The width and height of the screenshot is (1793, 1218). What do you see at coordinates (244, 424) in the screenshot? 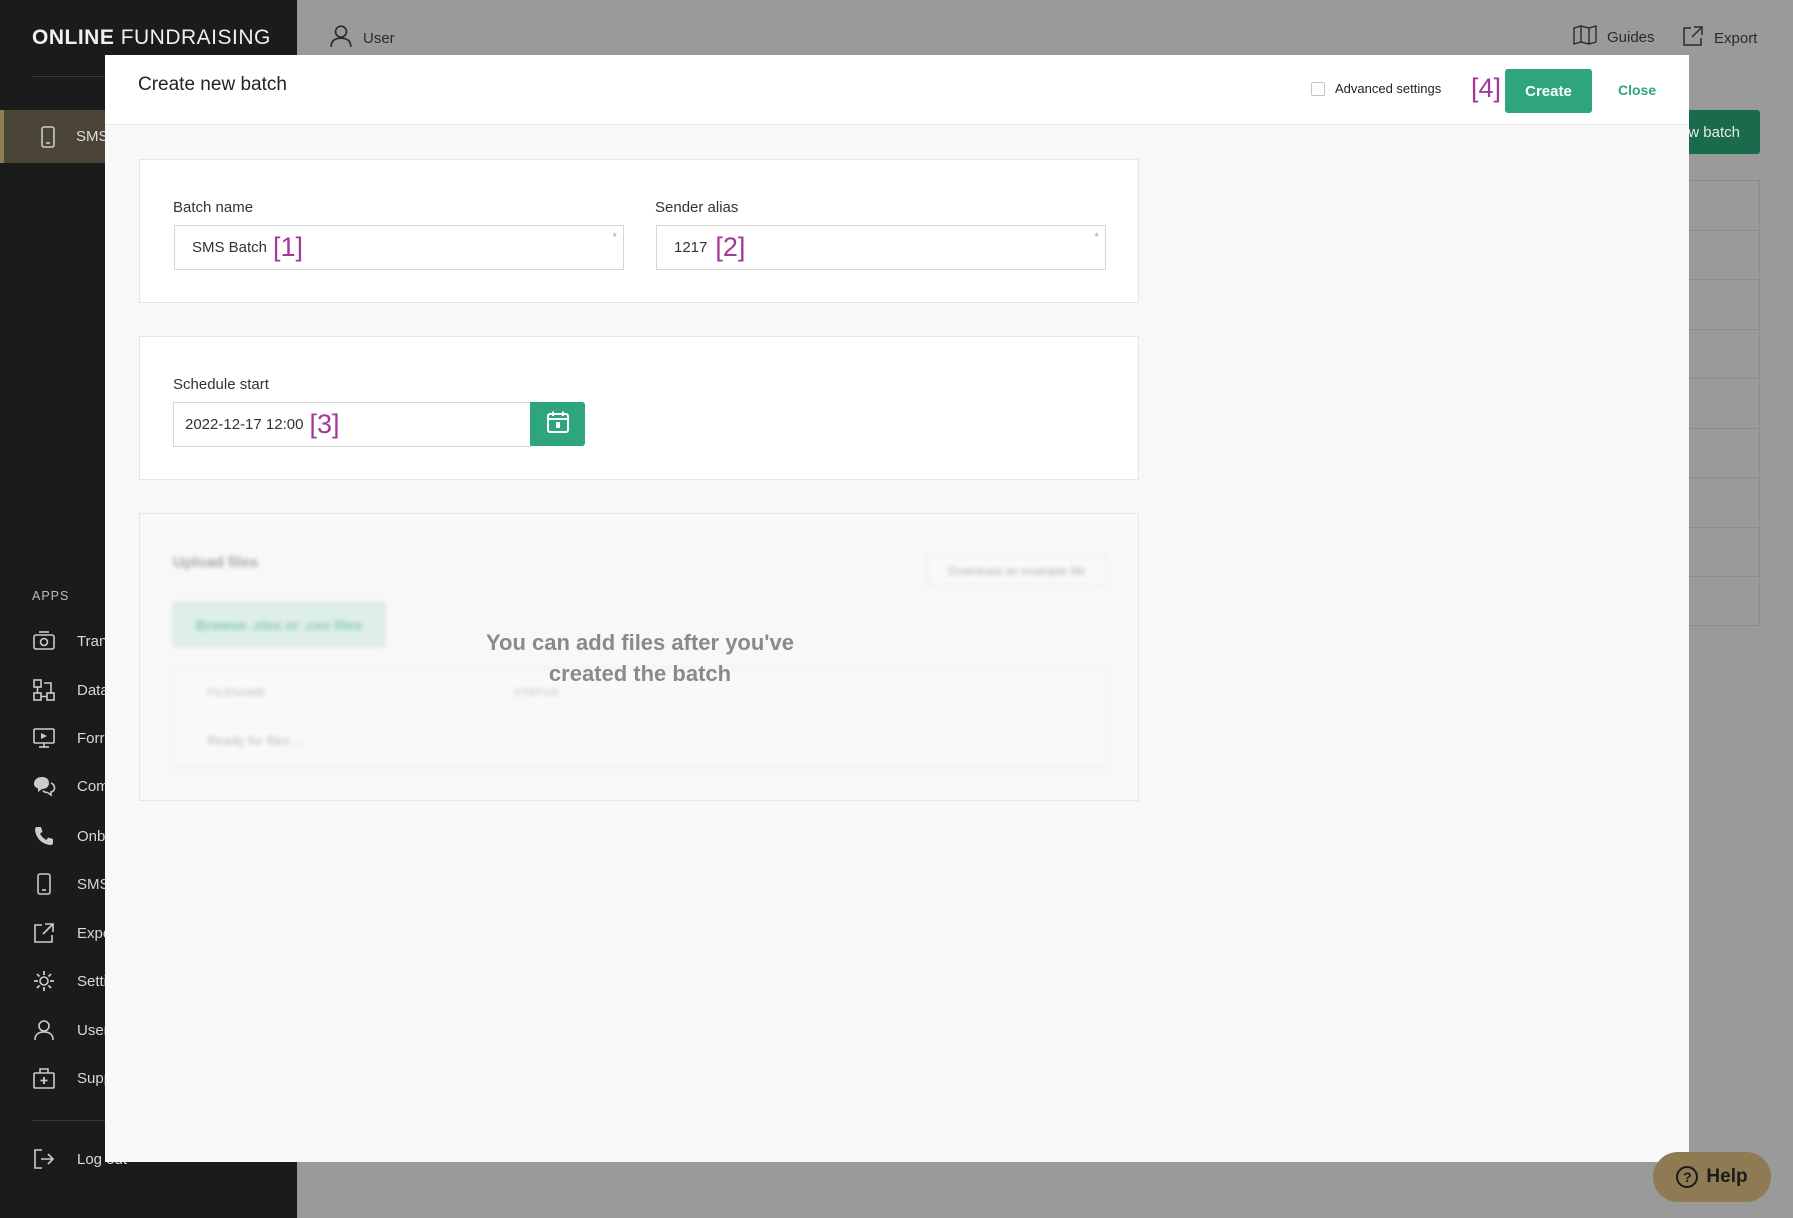
I see `schedule-start-value: 2022-12-17 12:00` at bounding box center [244, 424].